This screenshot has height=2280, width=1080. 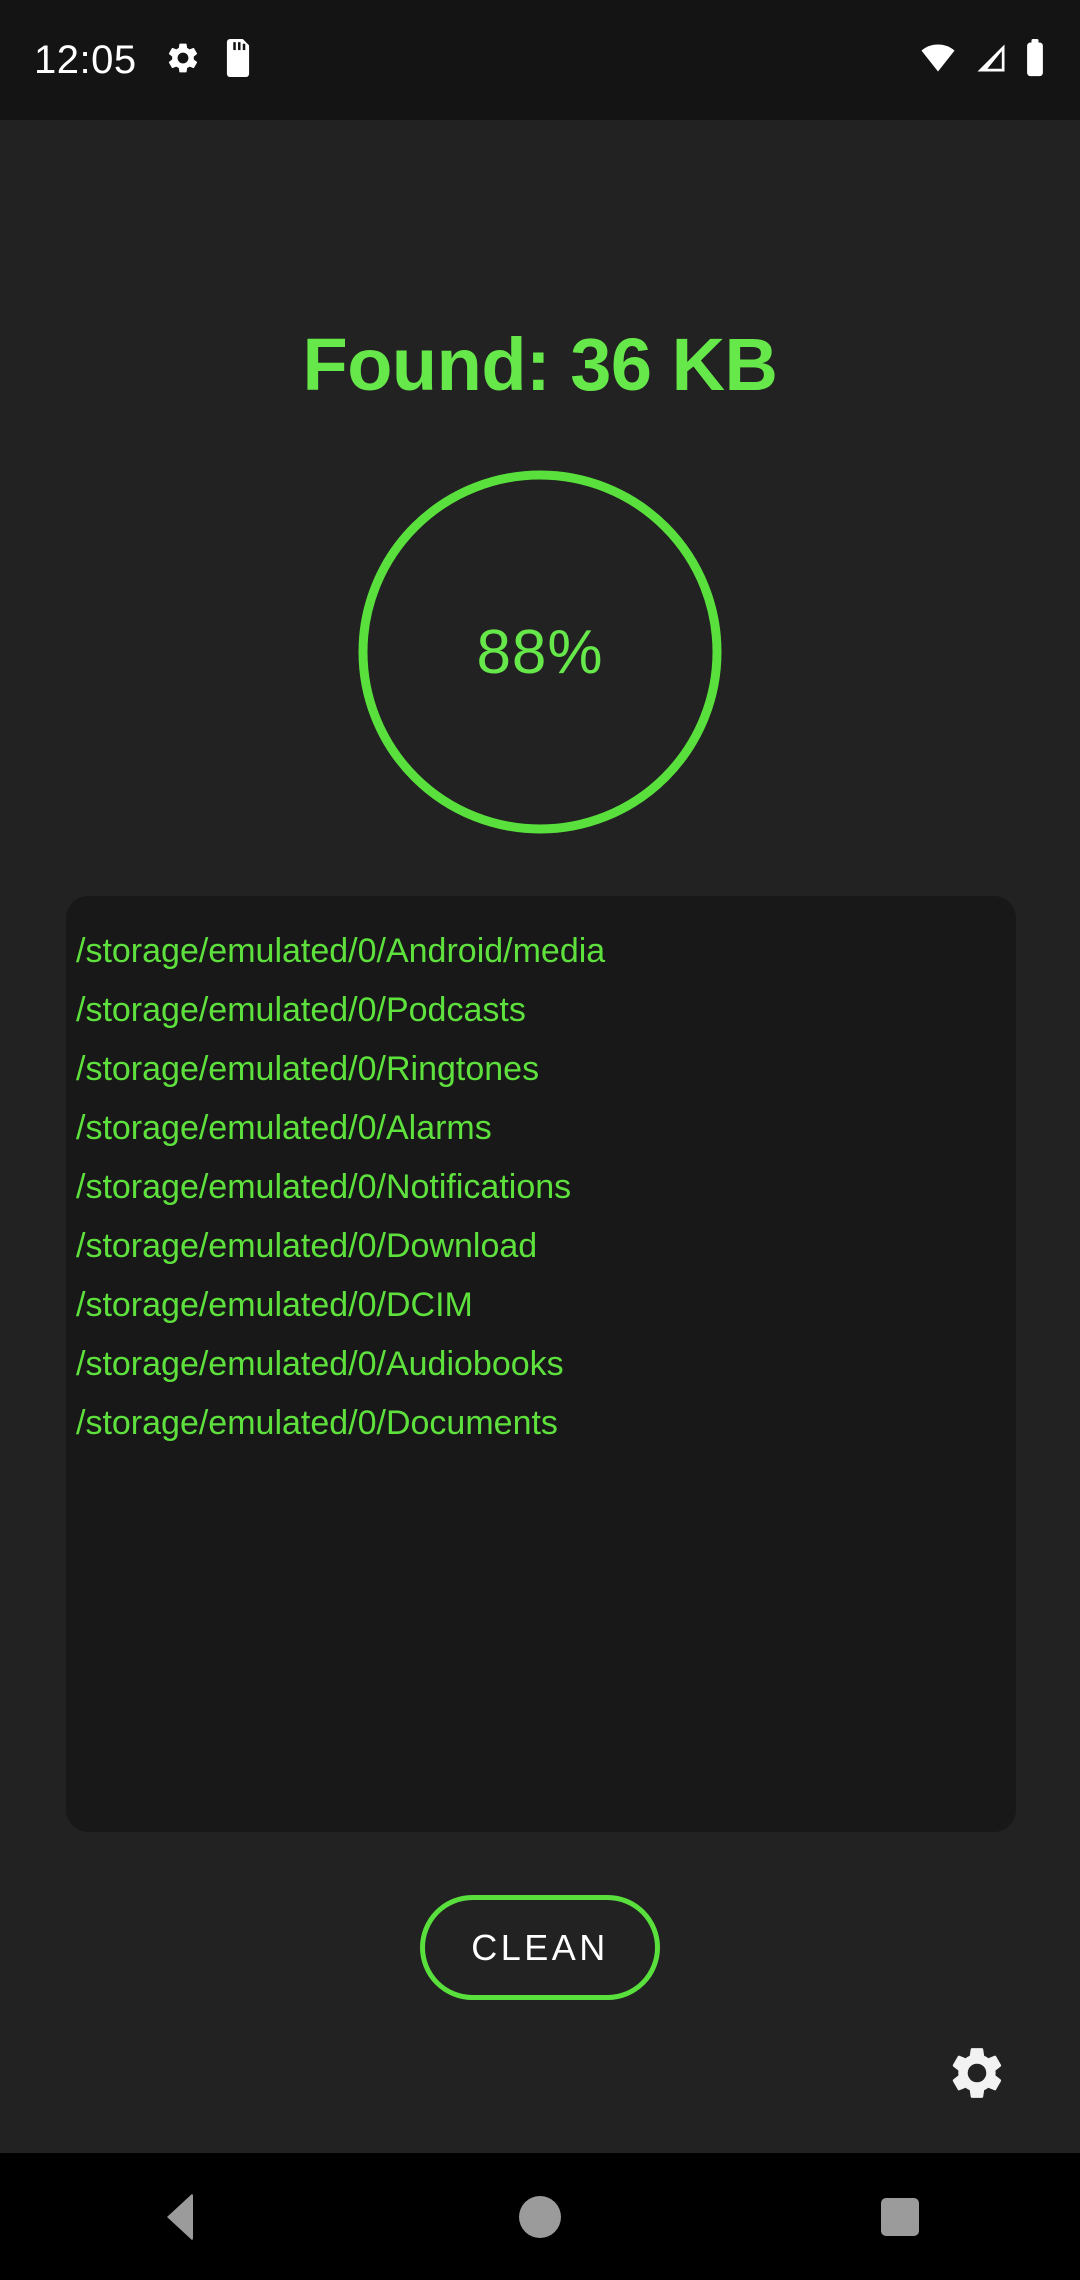 What do you see at coordinates (991, 60) in the screenshot?
I see `cellular-signal-icon` at bounding box center [991, 60].